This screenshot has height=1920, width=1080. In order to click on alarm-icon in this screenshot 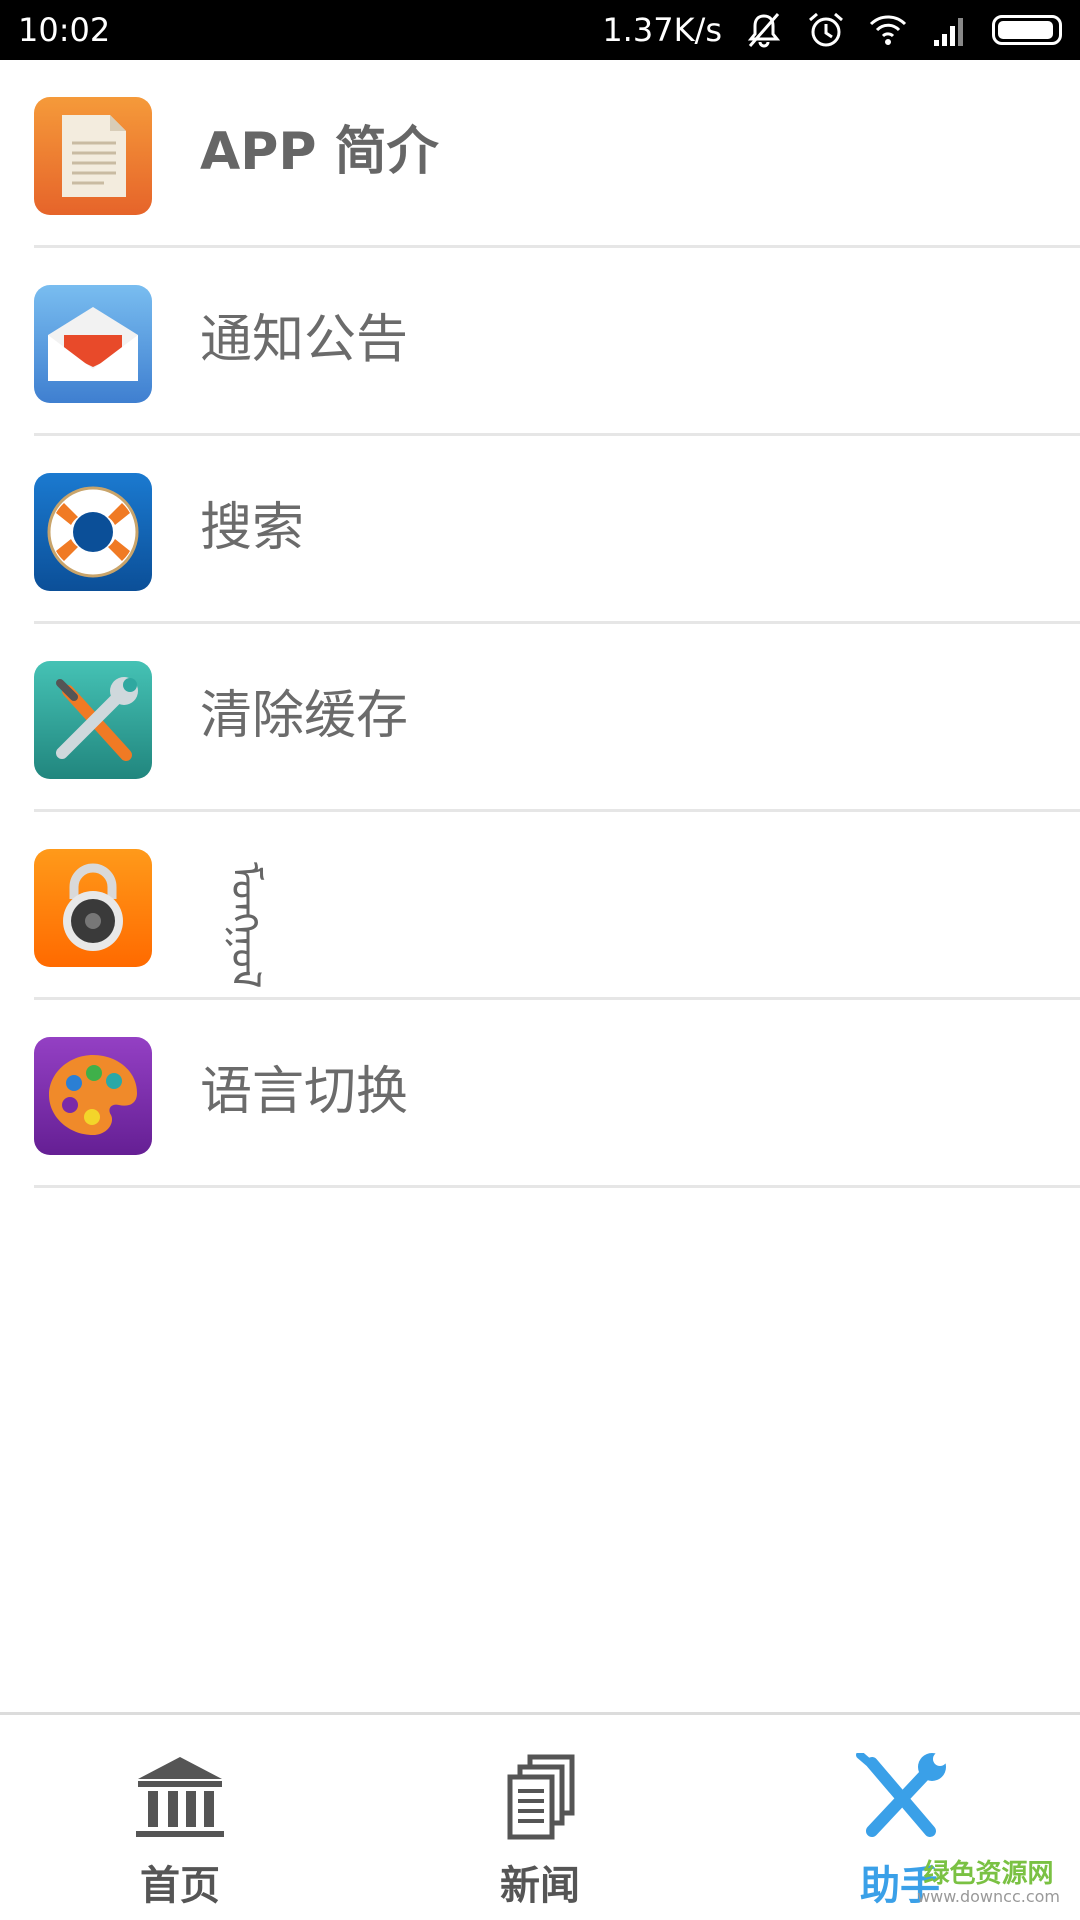, I will do `click(826, 29)`.